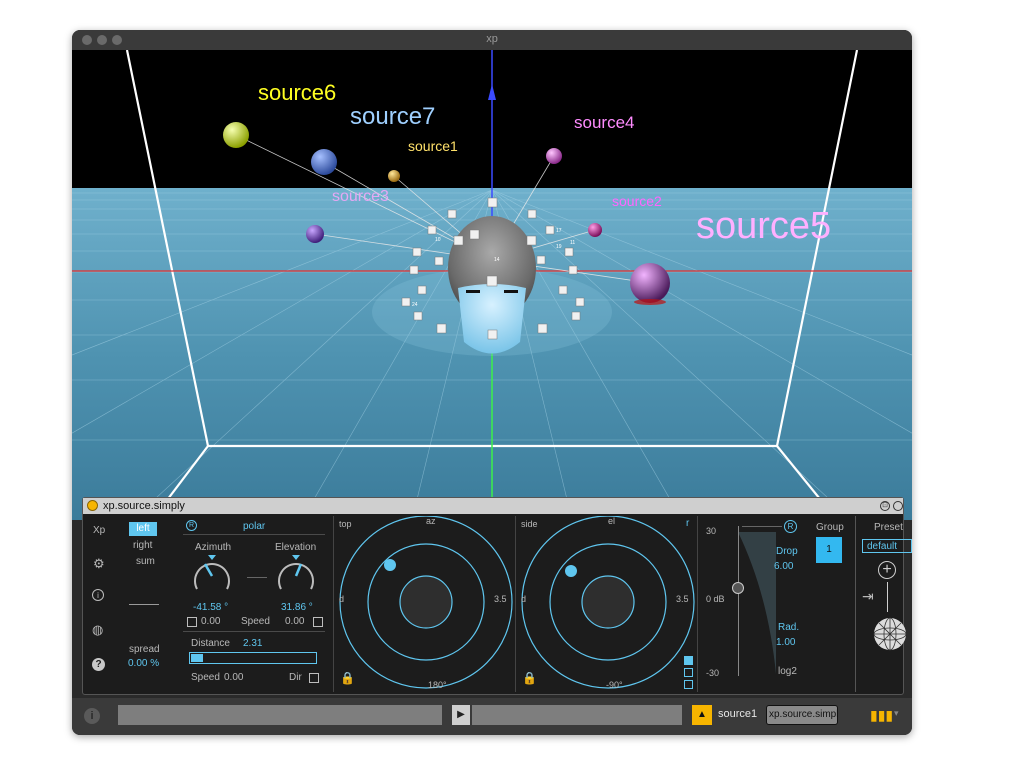 This screenshot has height=773, width=1024. Describe the element at coordinates (888, 527) in the screenshot. I see `preset-label: Preset` at that location.